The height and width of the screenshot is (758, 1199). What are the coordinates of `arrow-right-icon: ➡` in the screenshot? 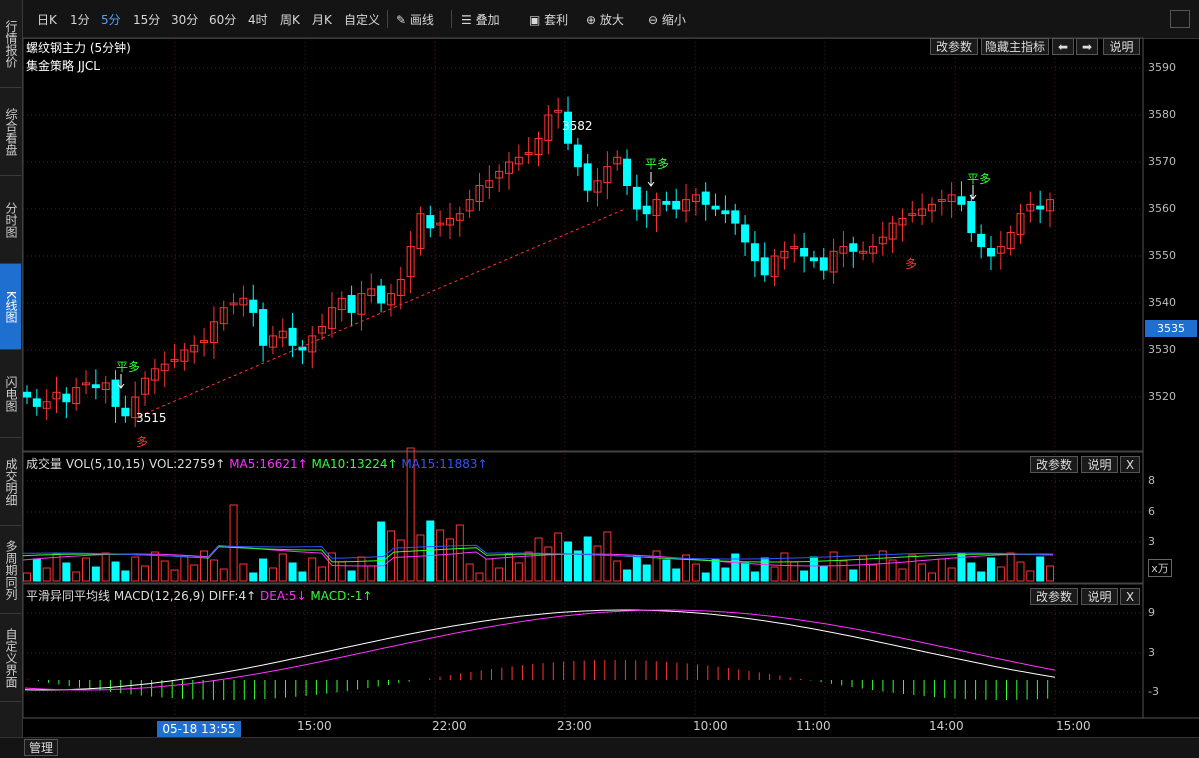 It's located at (1087, 46).